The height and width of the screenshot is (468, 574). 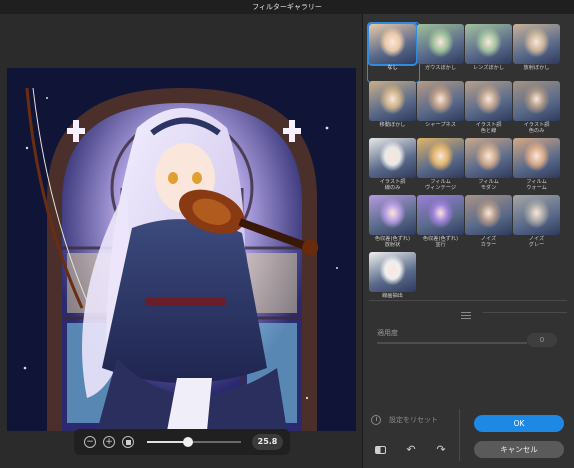 I want to click on filter-label: 移動ぼかし, so click(x=392, y=125).